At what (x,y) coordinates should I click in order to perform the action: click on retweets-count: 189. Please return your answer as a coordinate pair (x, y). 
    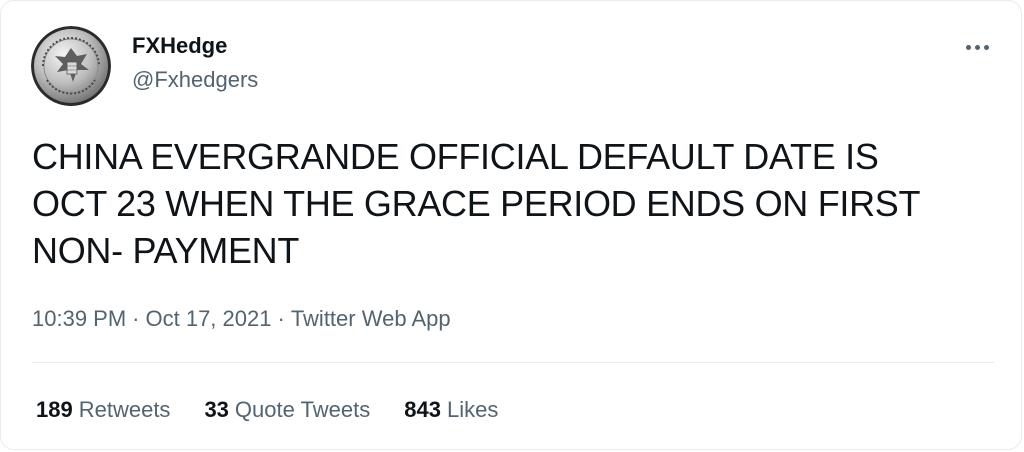
    Looking at the image, I should click on (54, 409).